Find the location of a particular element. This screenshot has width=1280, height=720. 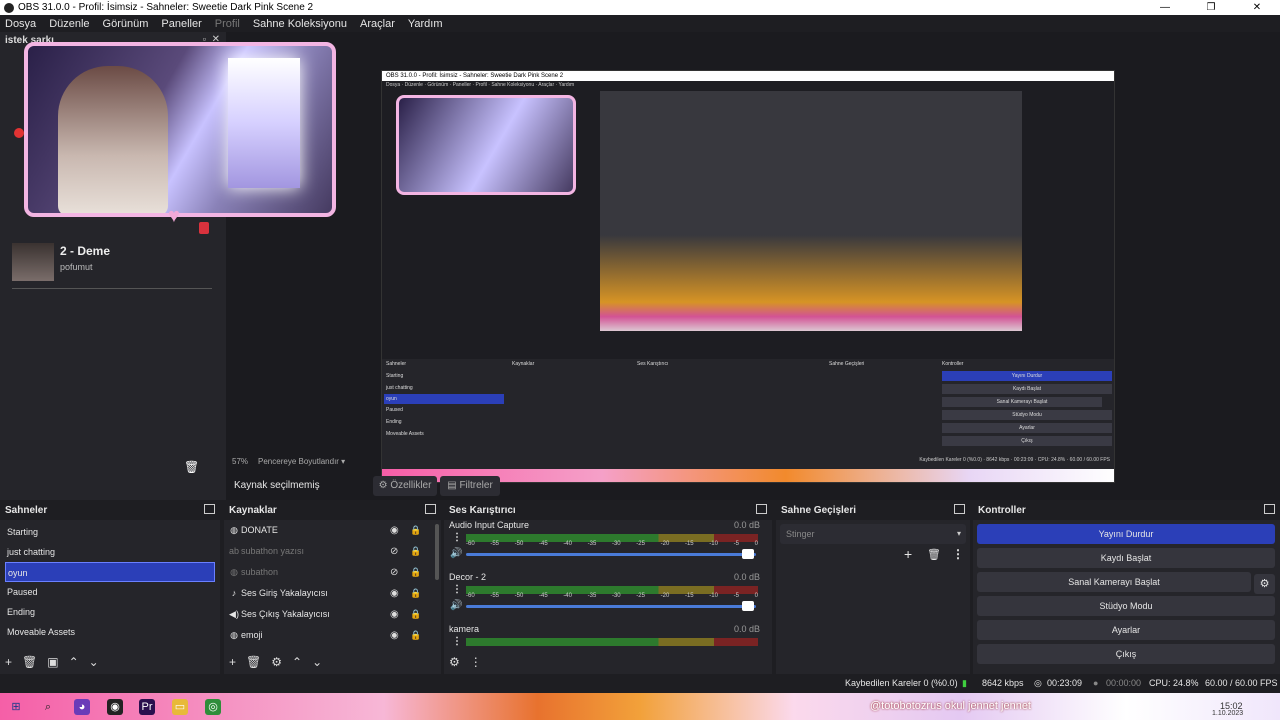

scene-item: Paused is located at coordinates (110, 592).